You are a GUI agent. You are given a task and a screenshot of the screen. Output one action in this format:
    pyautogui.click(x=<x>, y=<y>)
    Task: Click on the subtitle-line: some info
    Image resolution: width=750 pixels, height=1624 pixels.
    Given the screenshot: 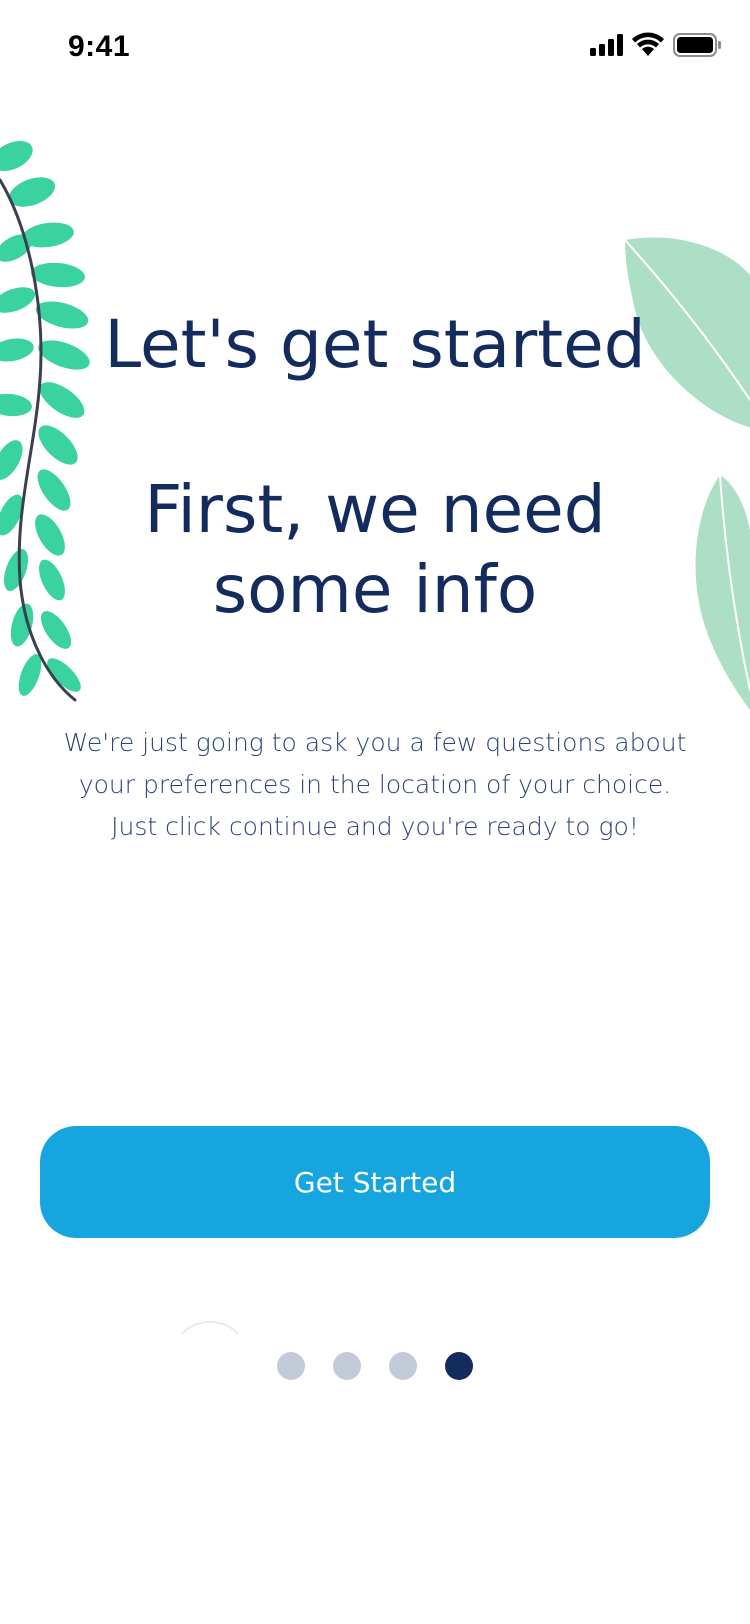 What is the action you would take?
    pyautogui.click(x=375, y=589)
    